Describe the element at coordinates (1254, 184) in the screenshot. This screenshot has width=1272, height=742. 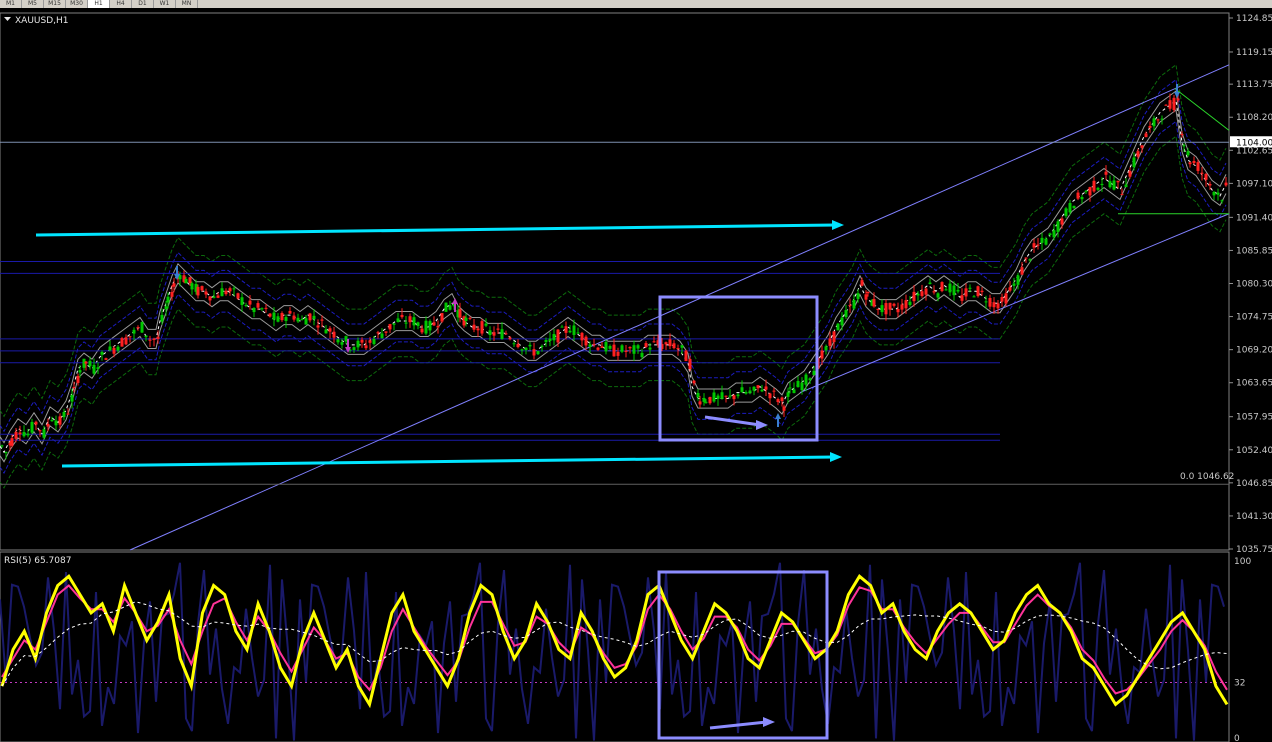
I see `price-tick-label: 1097.10` at that location.